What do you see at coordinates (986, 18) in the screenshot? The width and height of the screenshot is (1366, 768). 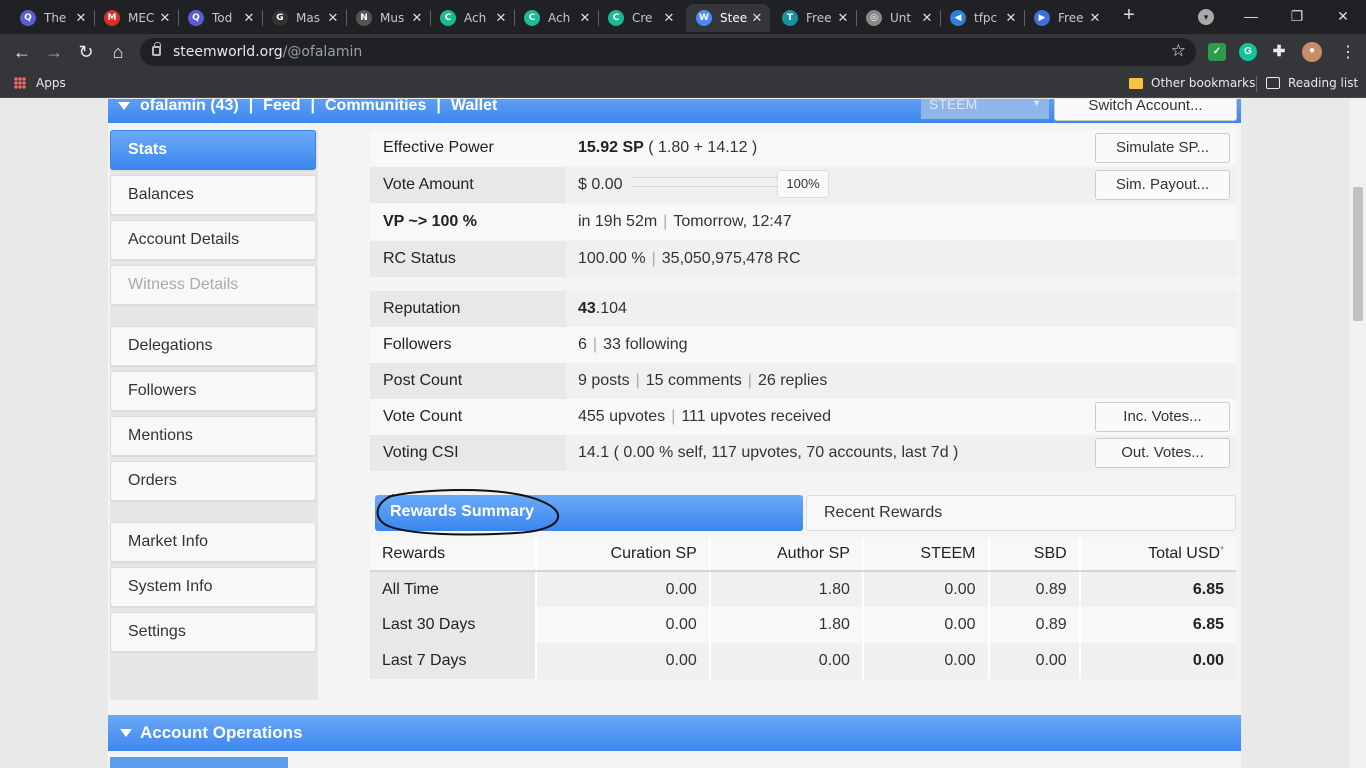 I see `tab-title: tfpc` at bounding box center [986, 18].